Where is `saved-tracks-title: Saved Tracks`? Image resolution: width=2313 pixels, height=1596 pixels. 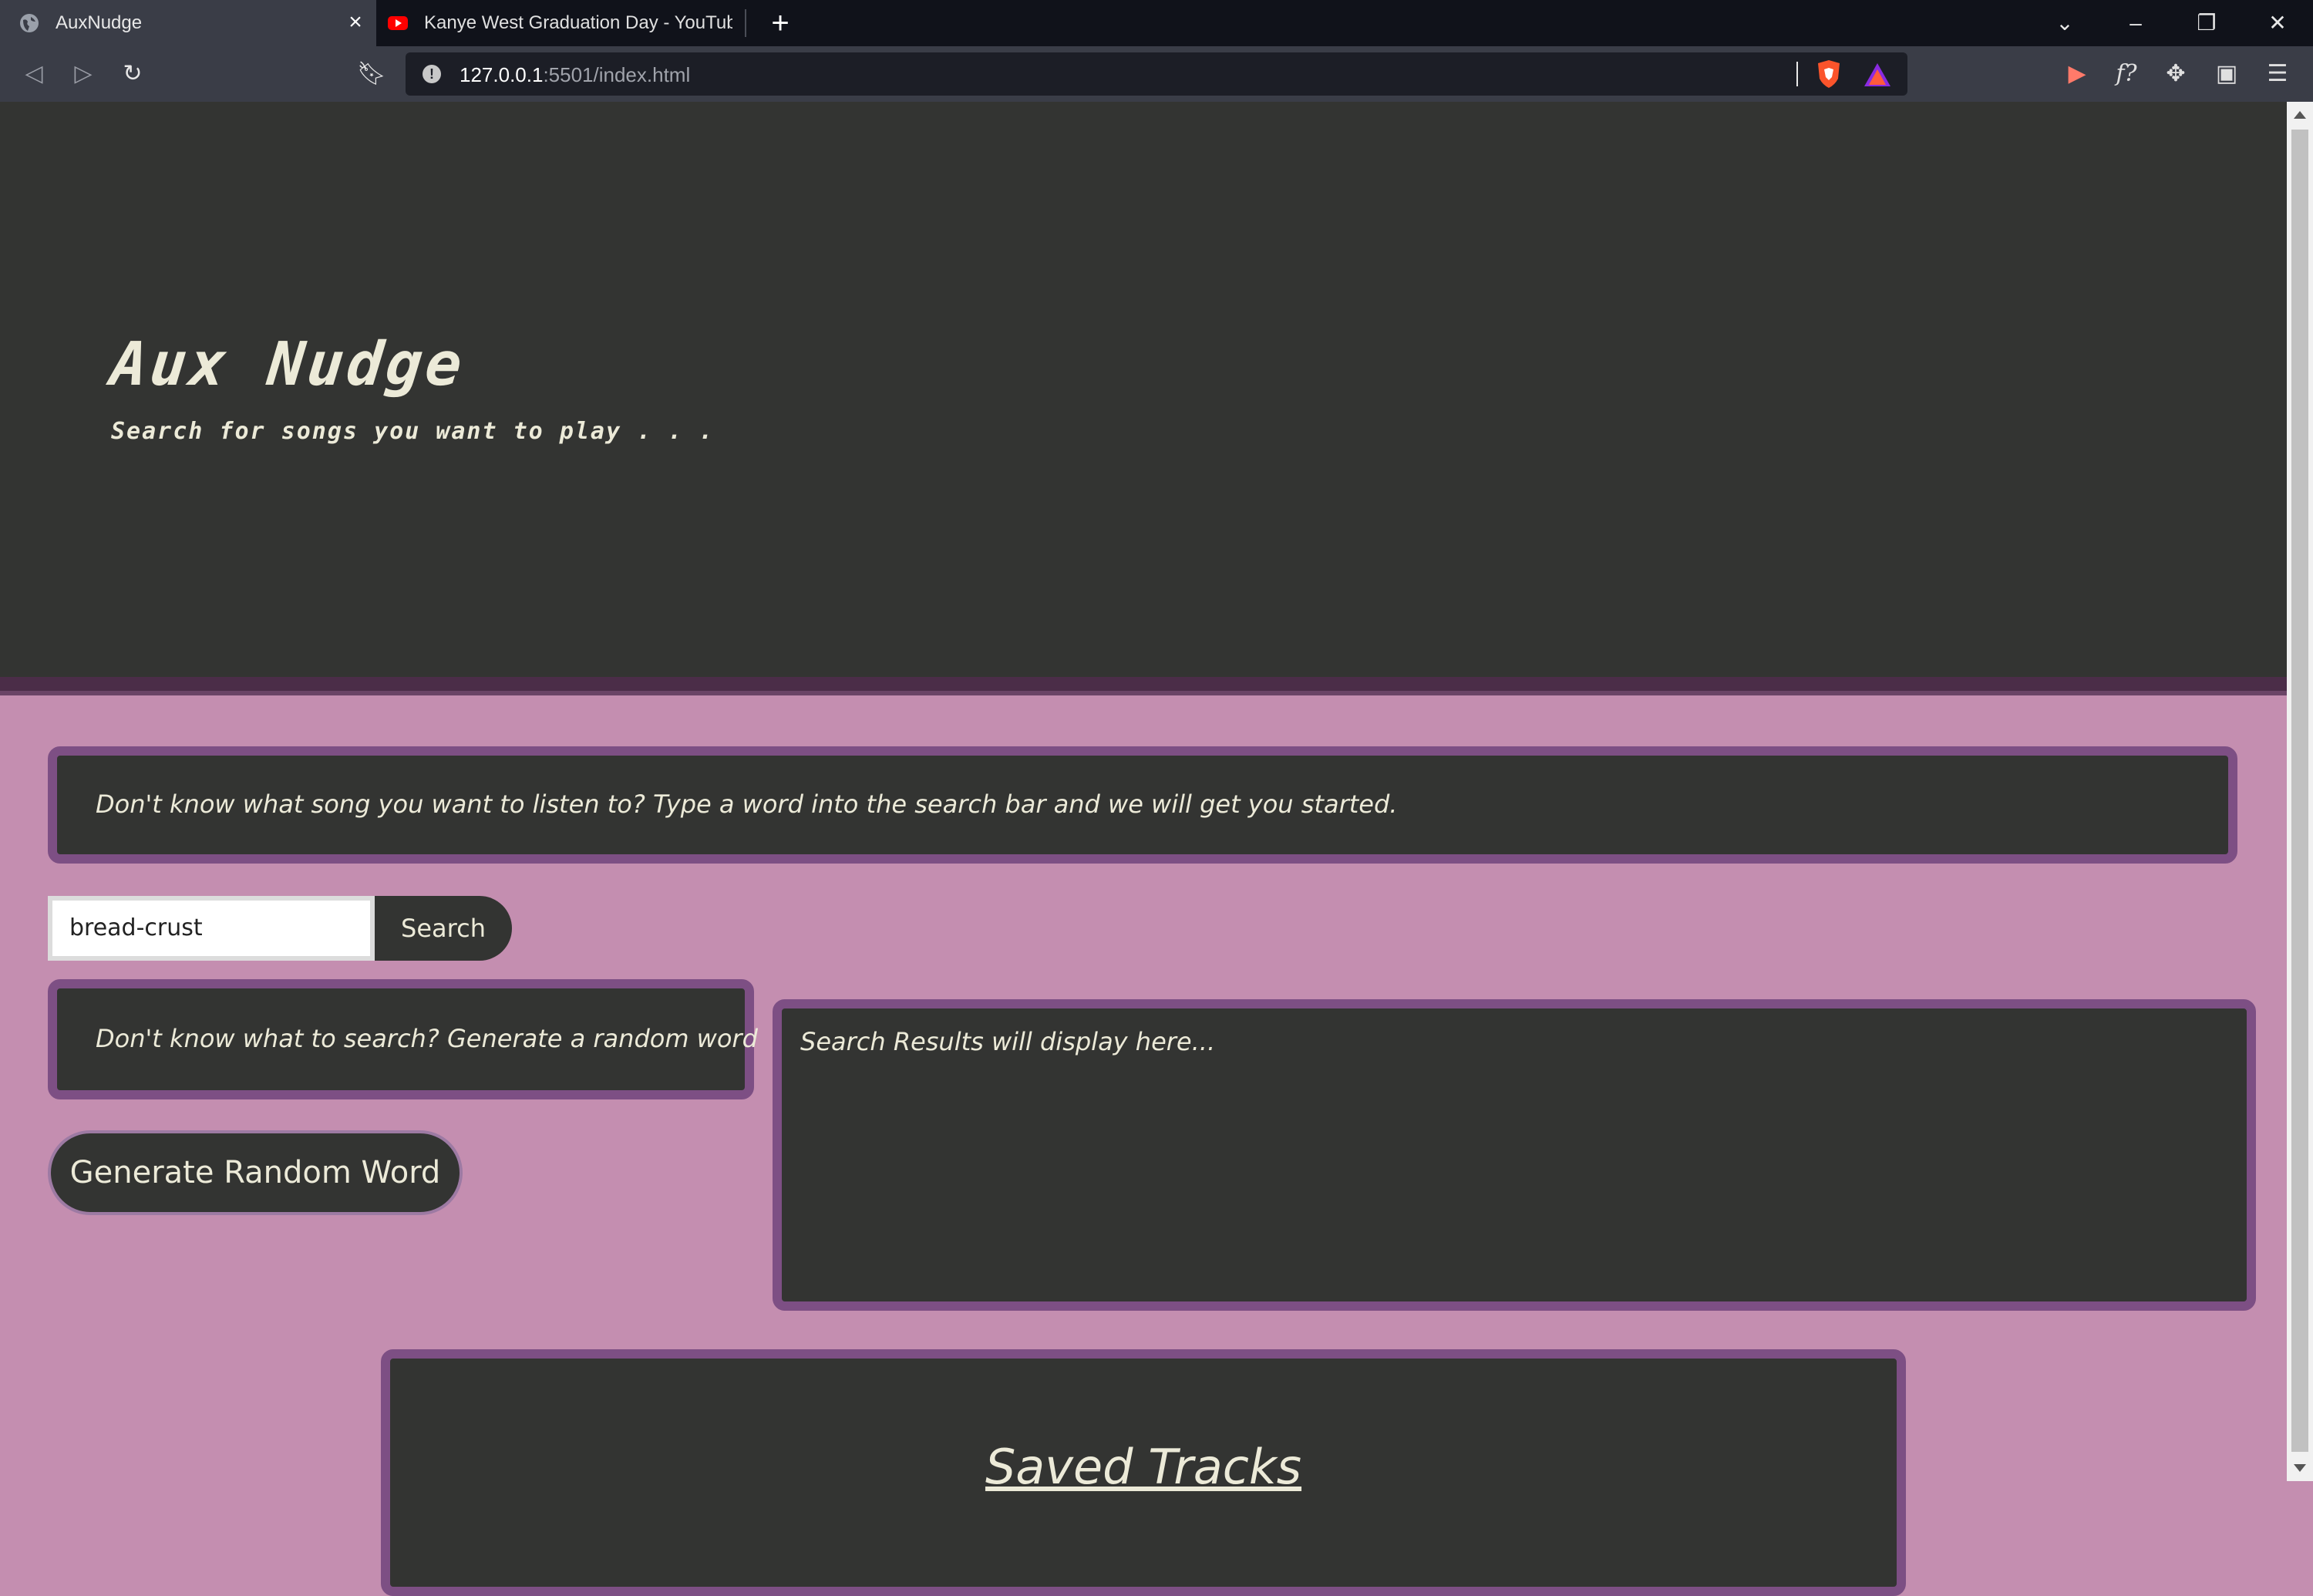
saved-tracks-title: Saved Tracks is located at coordinates (1143, 1467).